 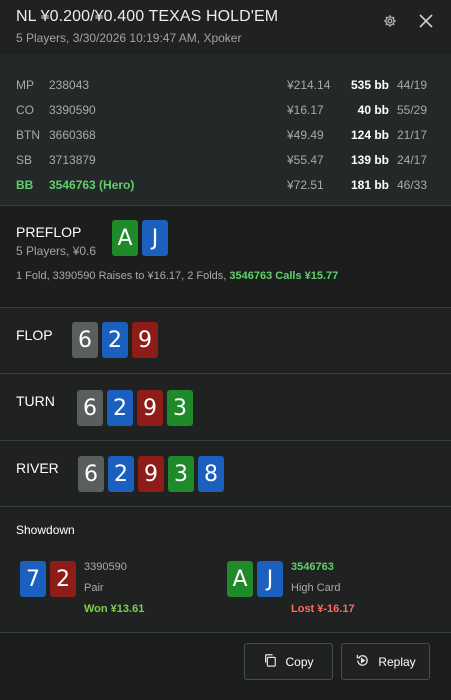 What do you see at coordinates (48, 590) in the screenshot?
I see `player-hole-cards: 72` at bounding box center [48, 590].